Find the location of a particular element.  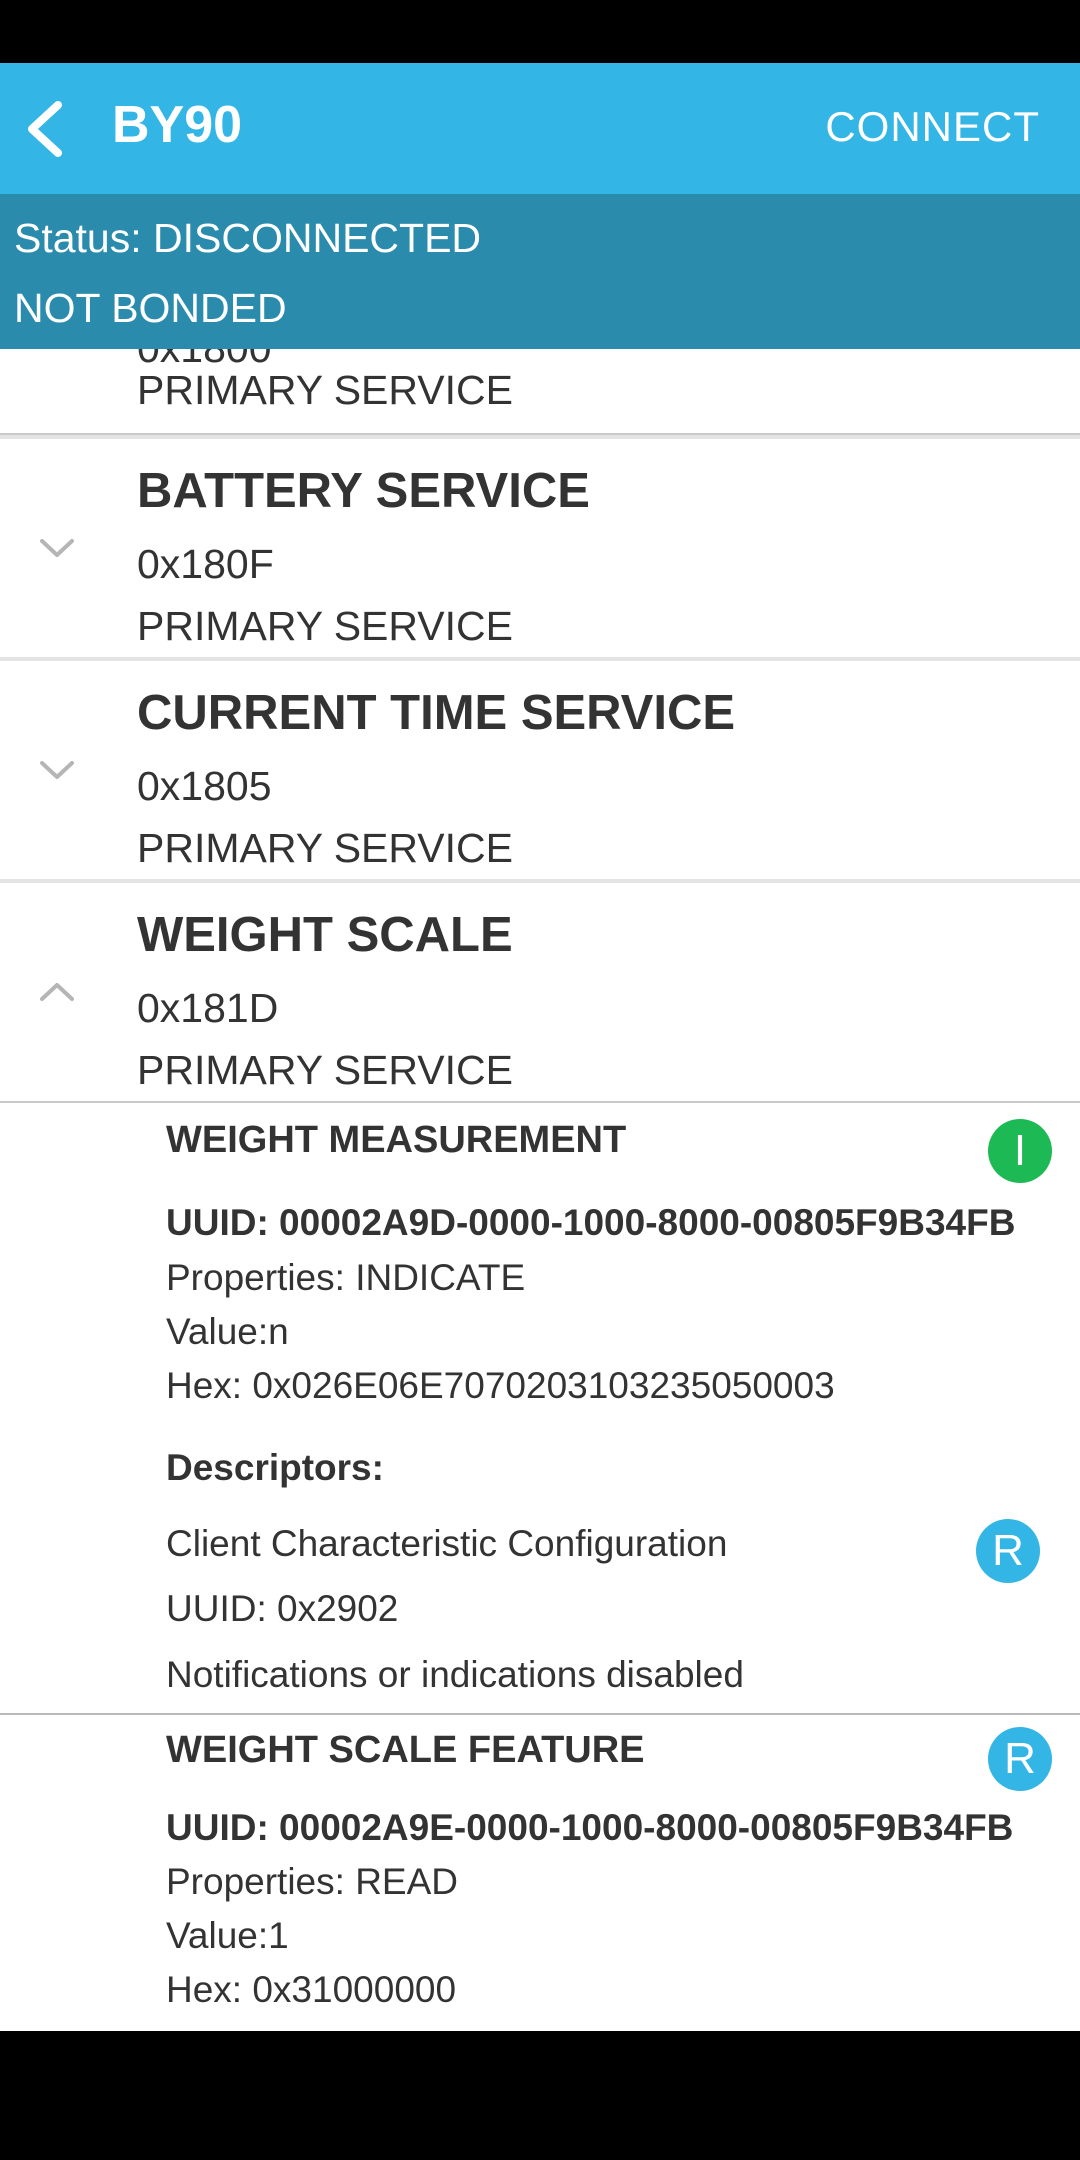

connection-status-panel: Status: DISCONNECTED NOT BONDED is located at coordinates (540, 271).